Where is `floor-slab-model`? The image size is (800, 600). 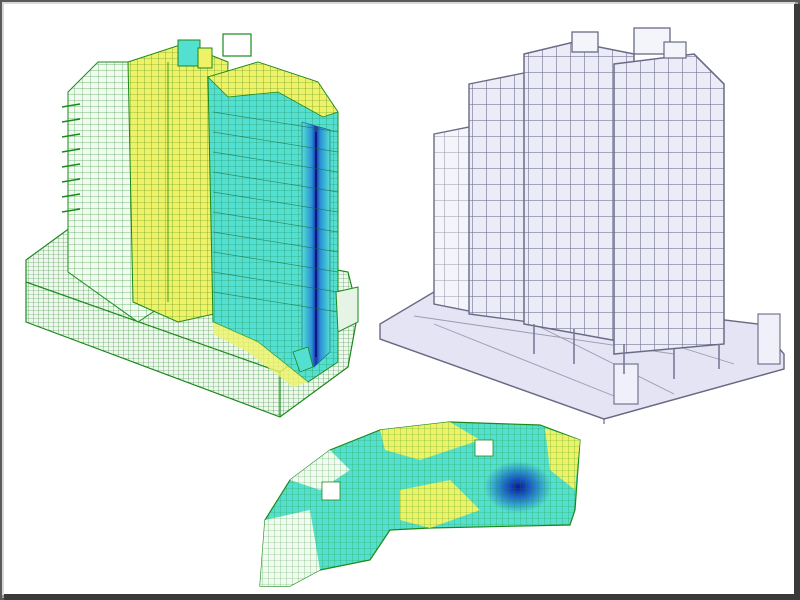
floor-slab-model is located at coordinates (425, 500).